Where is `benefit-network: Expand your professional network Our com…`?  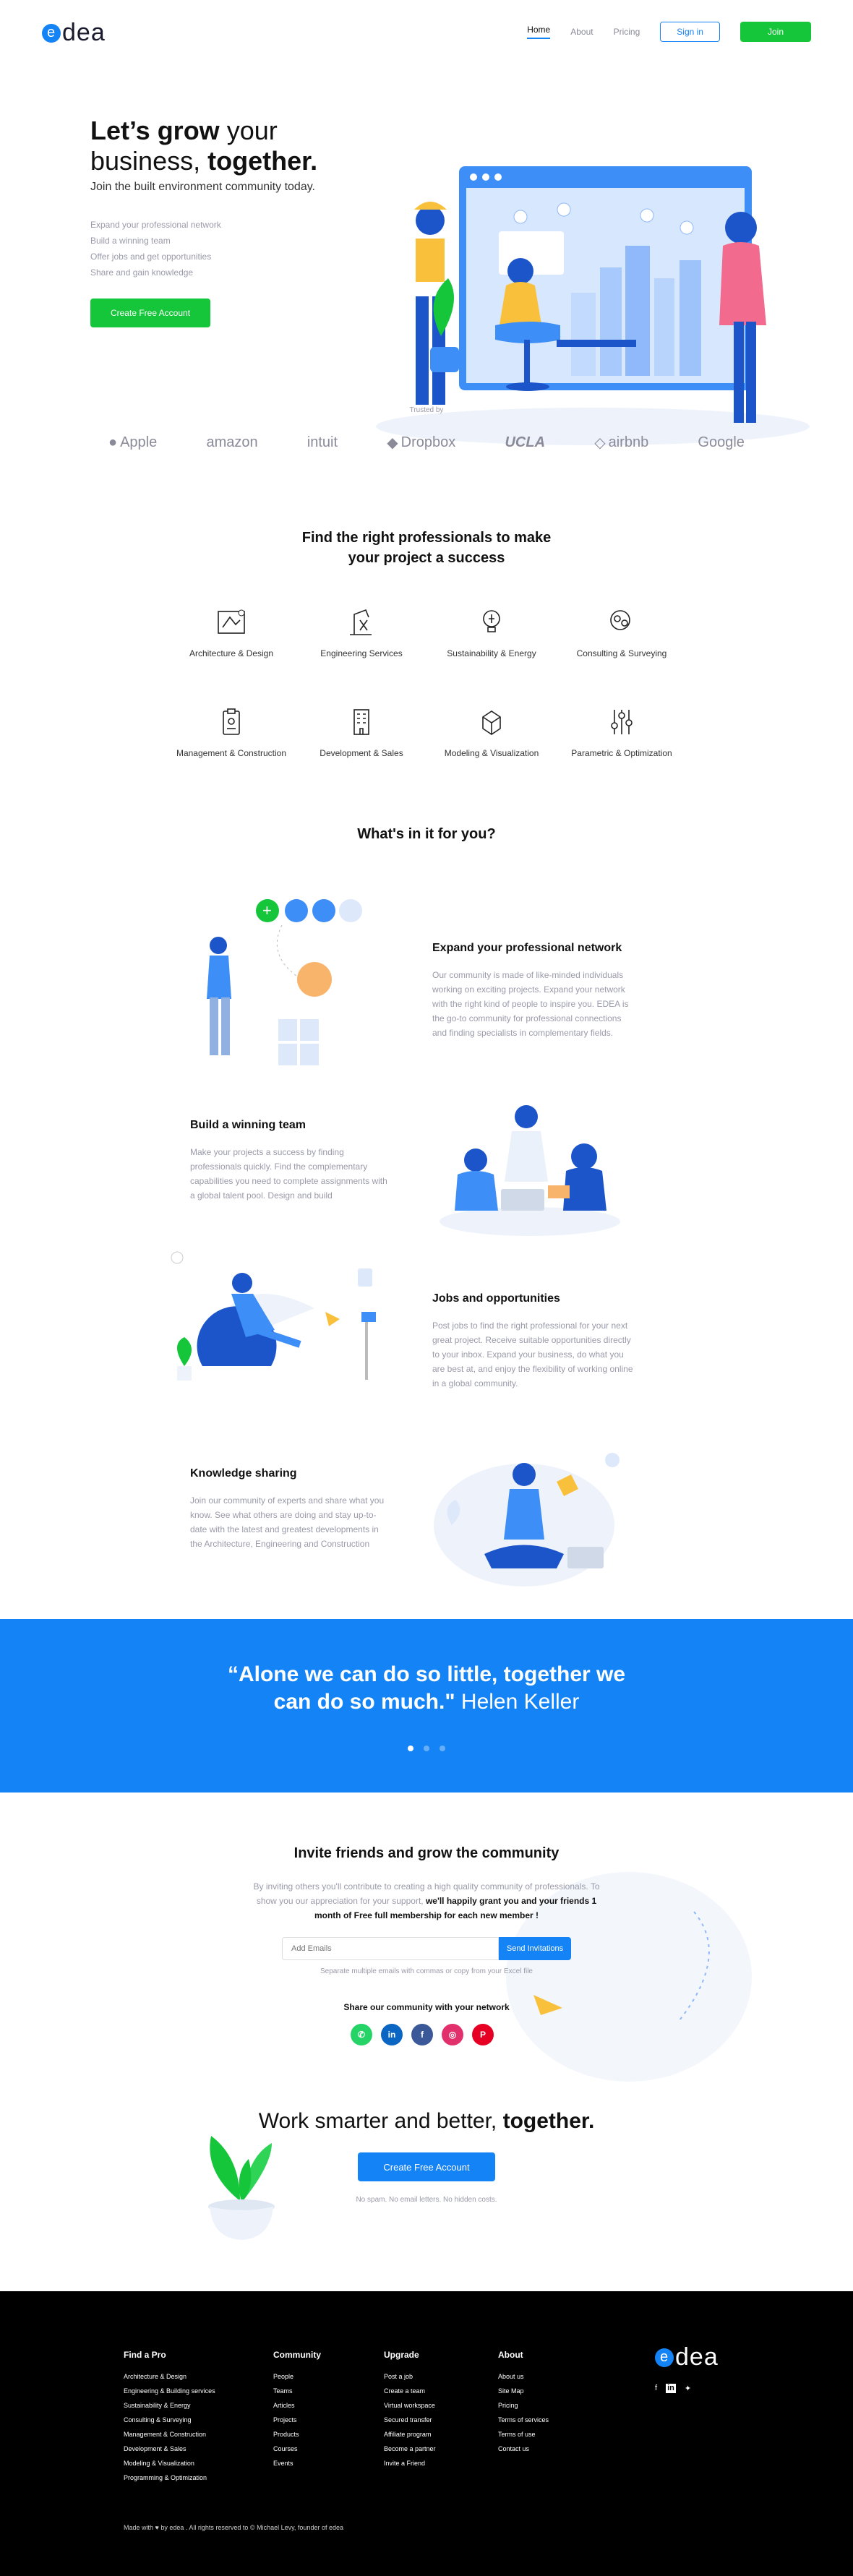
benefit-network: Expand your professional network Our com… is located at coordinates (532, 991).